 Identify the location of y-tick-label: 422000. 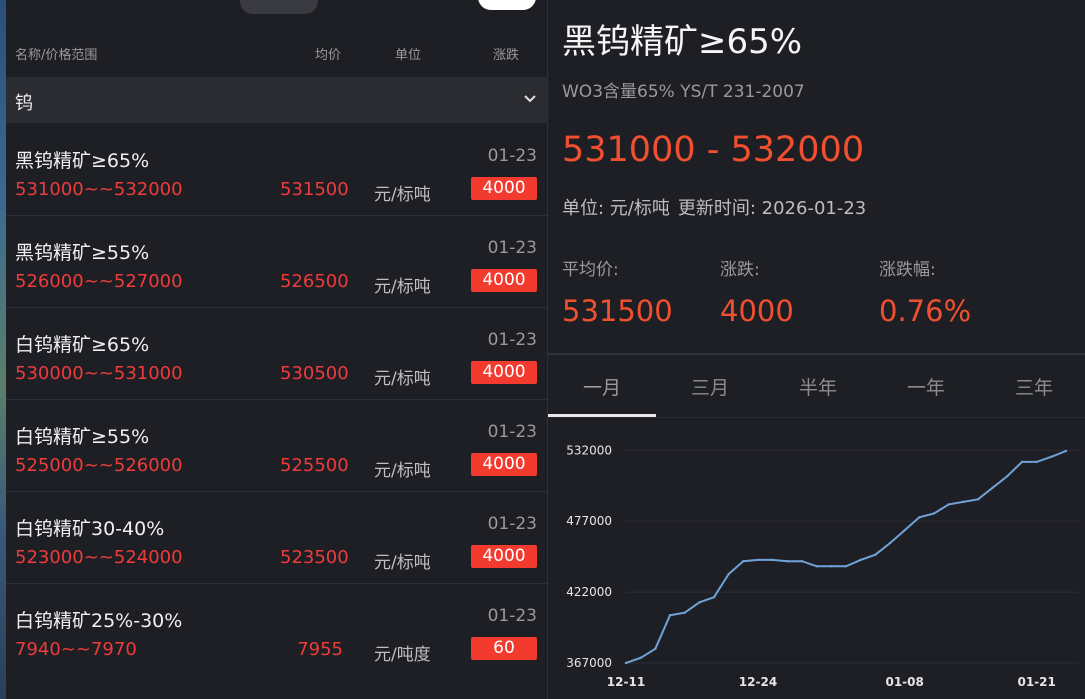
(589, 592).